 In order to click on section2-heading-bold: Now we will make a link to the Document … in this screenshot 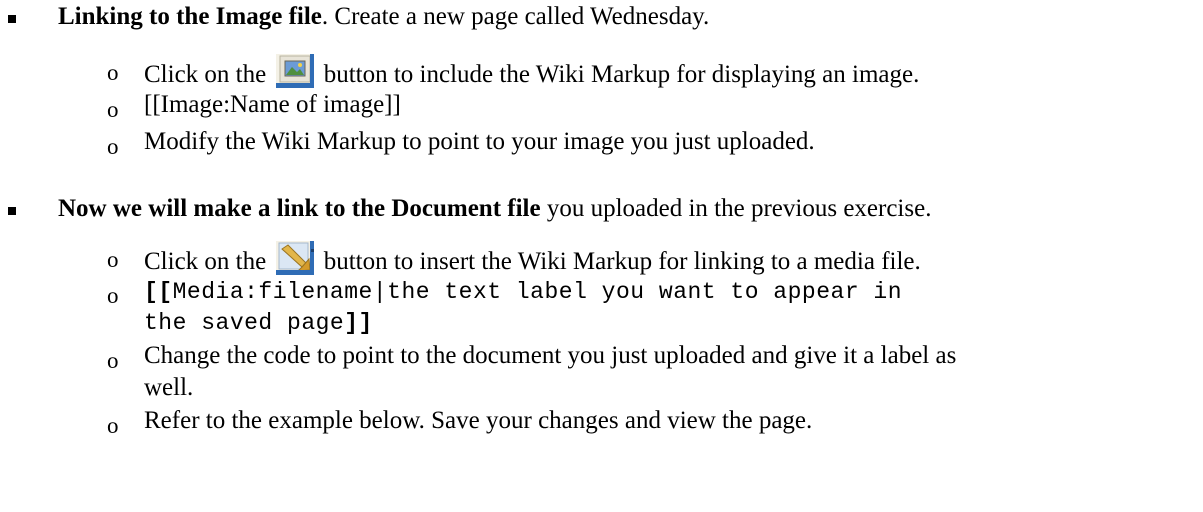, I will do `click(299, 208)`.